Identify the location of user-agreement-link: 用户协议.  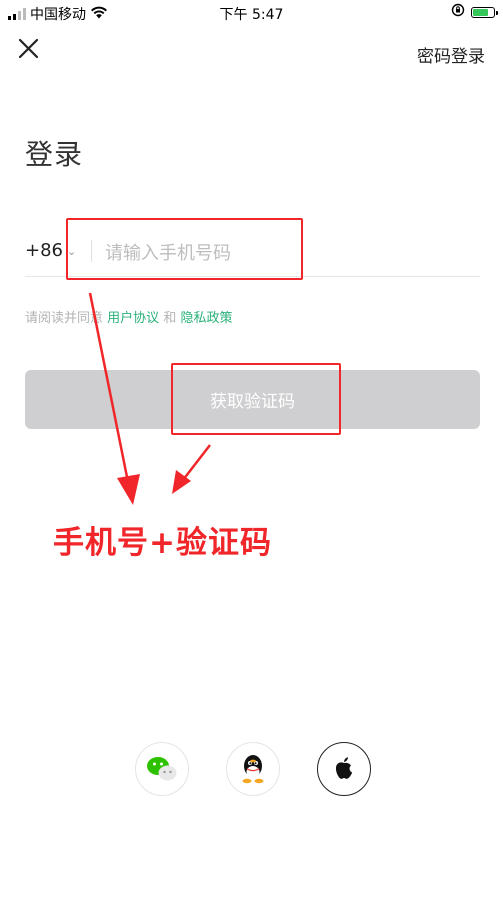
(133, 318).